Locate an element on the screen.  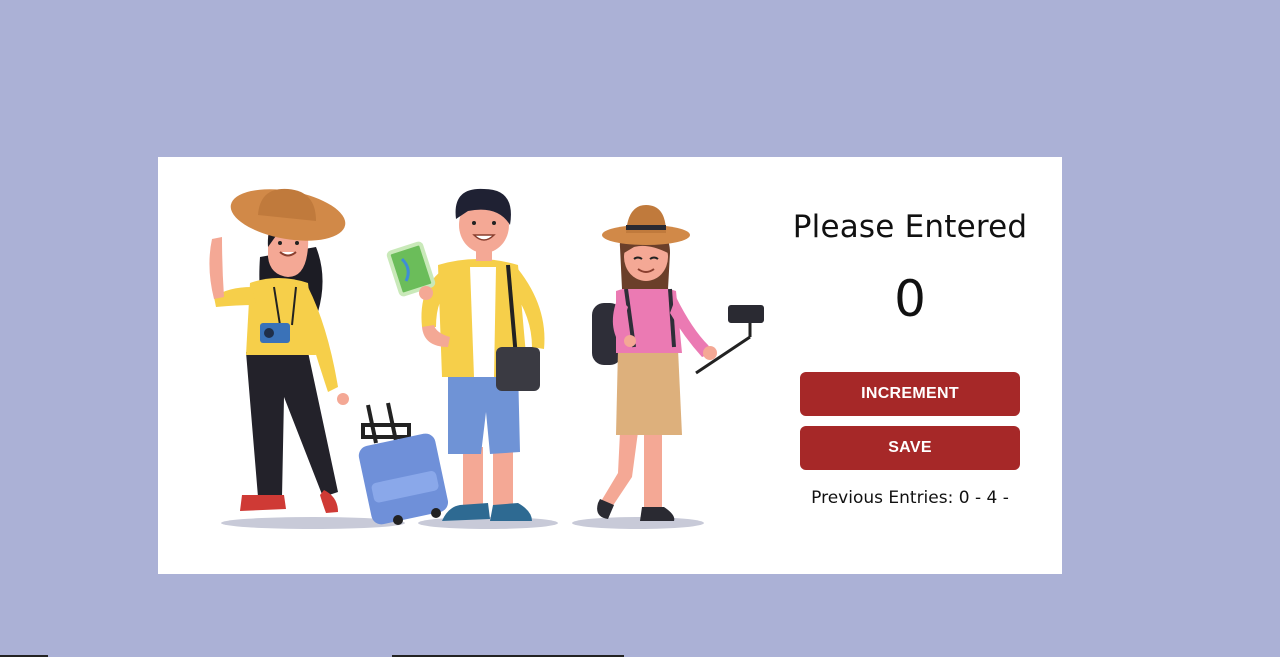
previous-entries-text: Previous Entries: 0 - 4 - is located at coordinates (910, 498).